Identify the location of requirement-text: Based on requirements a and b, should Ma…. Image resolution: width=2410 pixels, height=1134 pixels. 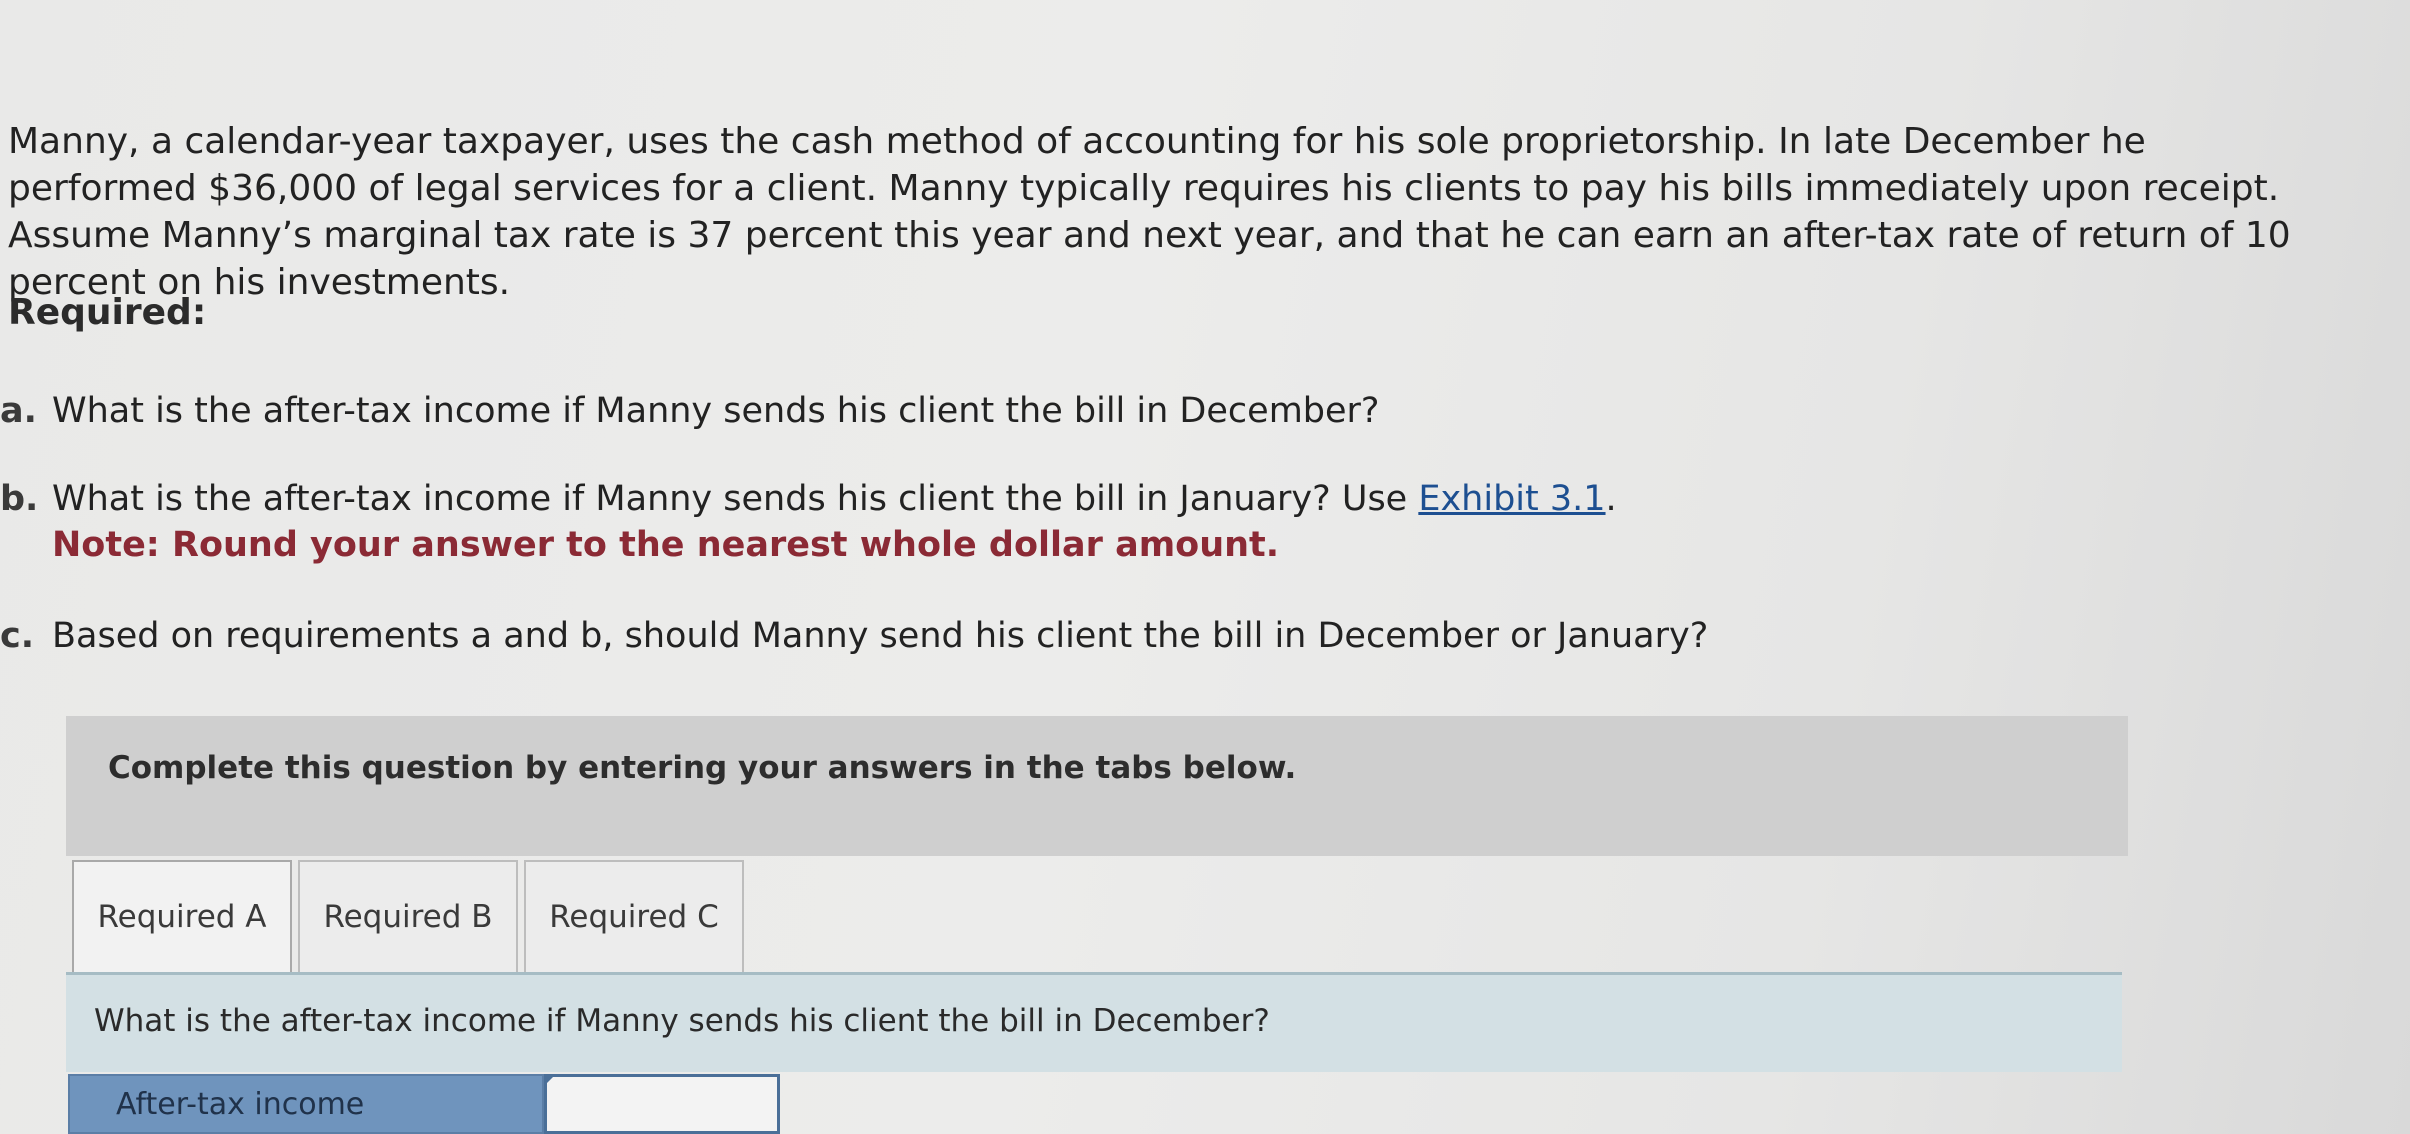
(880, 636).